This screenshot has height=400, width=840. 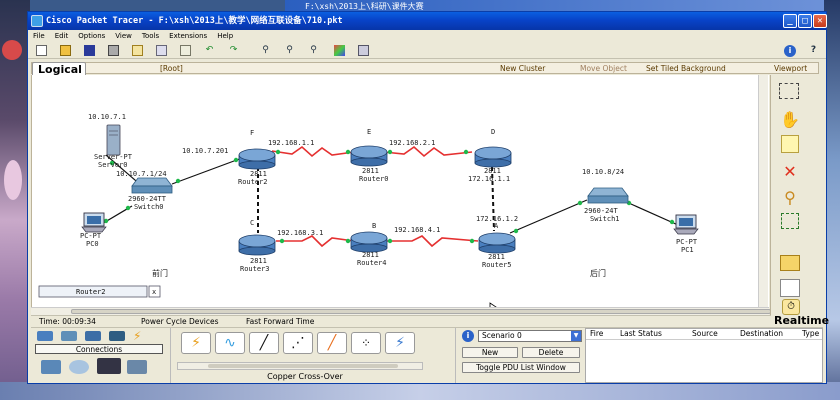 I want to click on hubs-category-icon, so click(x=93, y=336).